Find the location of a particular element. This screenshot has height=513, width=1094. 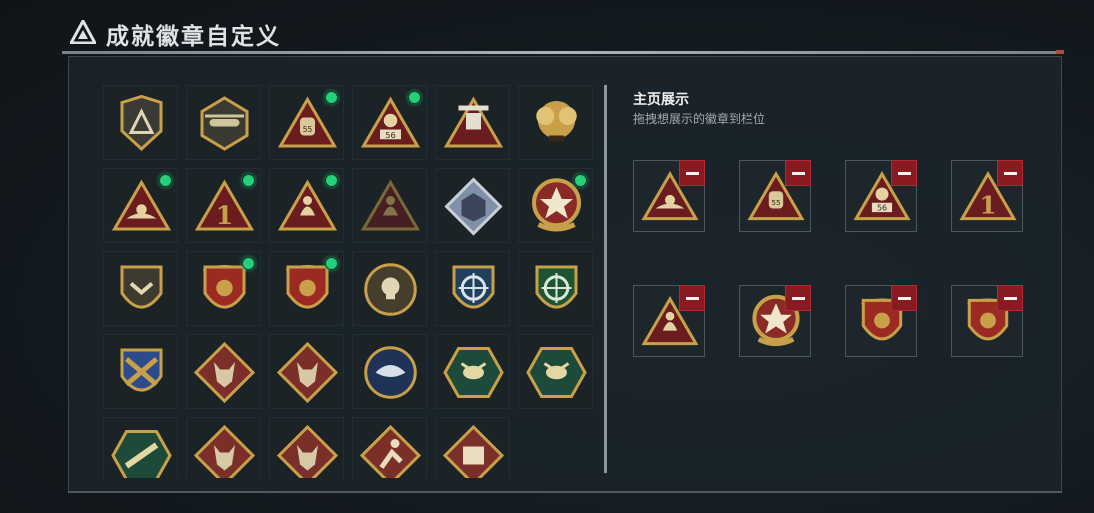

dragon-diamond-badge-icon is located at coordinates (224, 451).